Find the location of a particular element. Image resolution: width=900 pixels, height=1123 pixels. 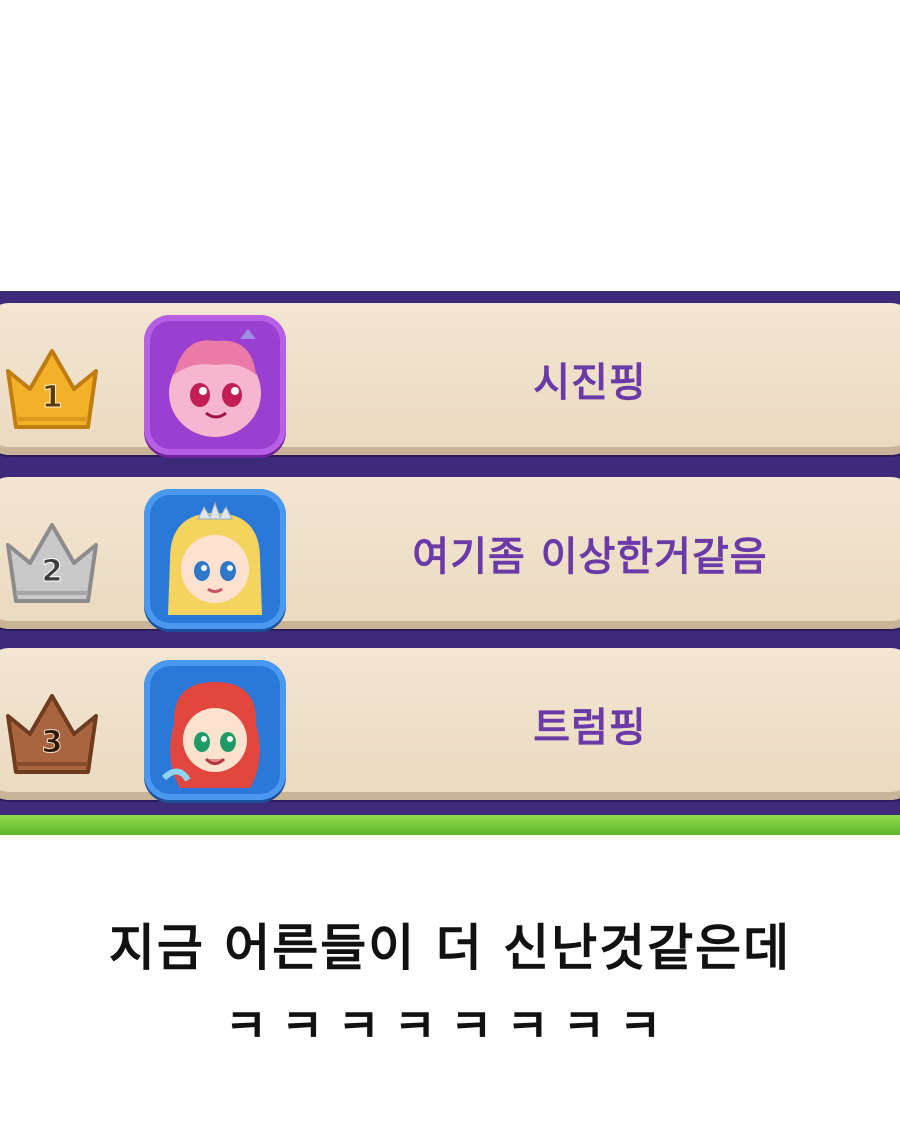

player-name: 시진핑 is located at coordinates (590, 383).